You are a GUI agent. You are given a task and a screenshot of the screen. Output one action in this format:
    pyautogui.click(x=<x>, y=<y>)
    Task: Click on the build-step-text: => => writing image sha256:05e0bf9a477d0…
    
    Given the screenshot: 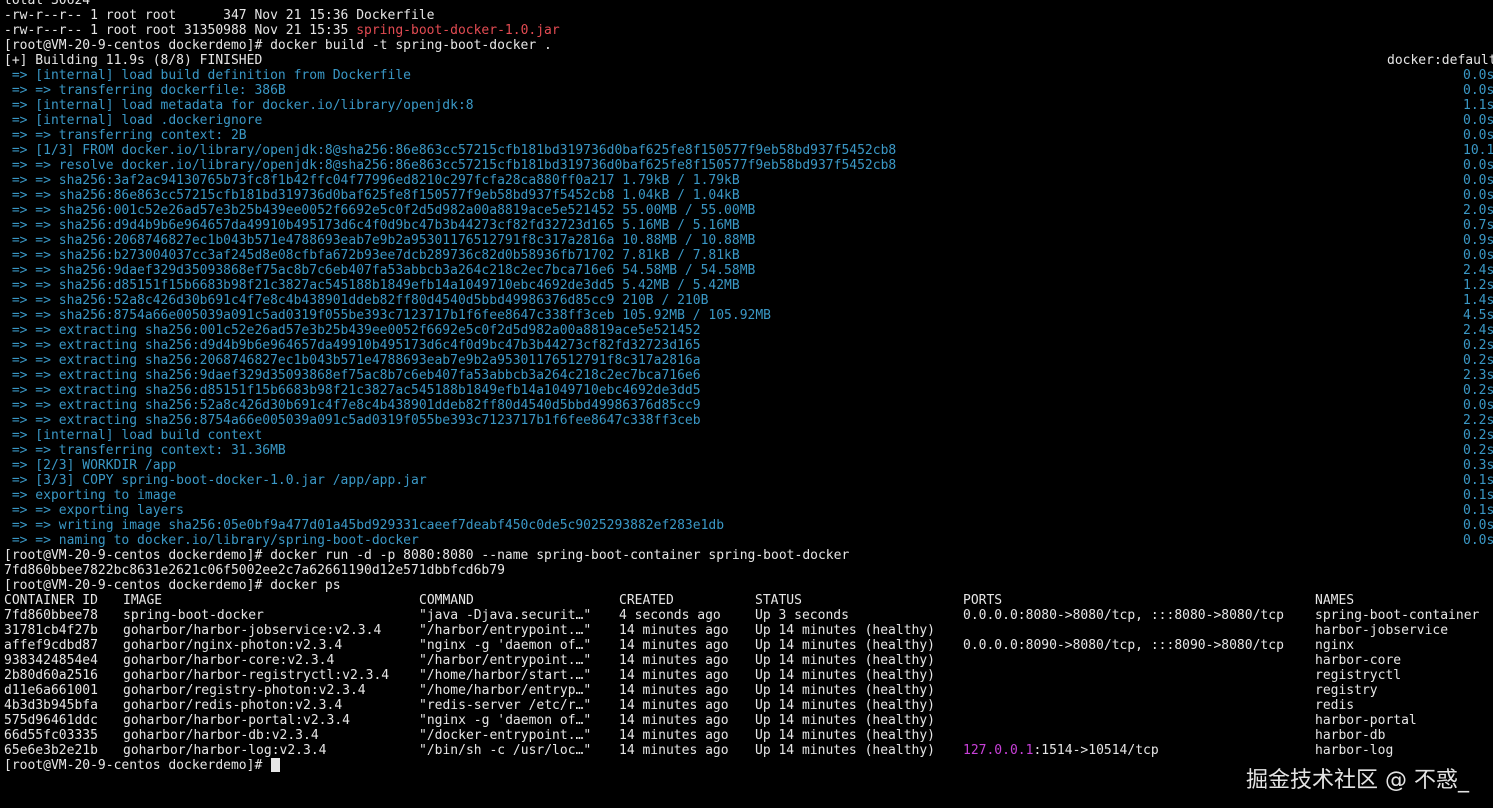 What is the action you would take?
    pyautogui.click(x=364, y=525)
    